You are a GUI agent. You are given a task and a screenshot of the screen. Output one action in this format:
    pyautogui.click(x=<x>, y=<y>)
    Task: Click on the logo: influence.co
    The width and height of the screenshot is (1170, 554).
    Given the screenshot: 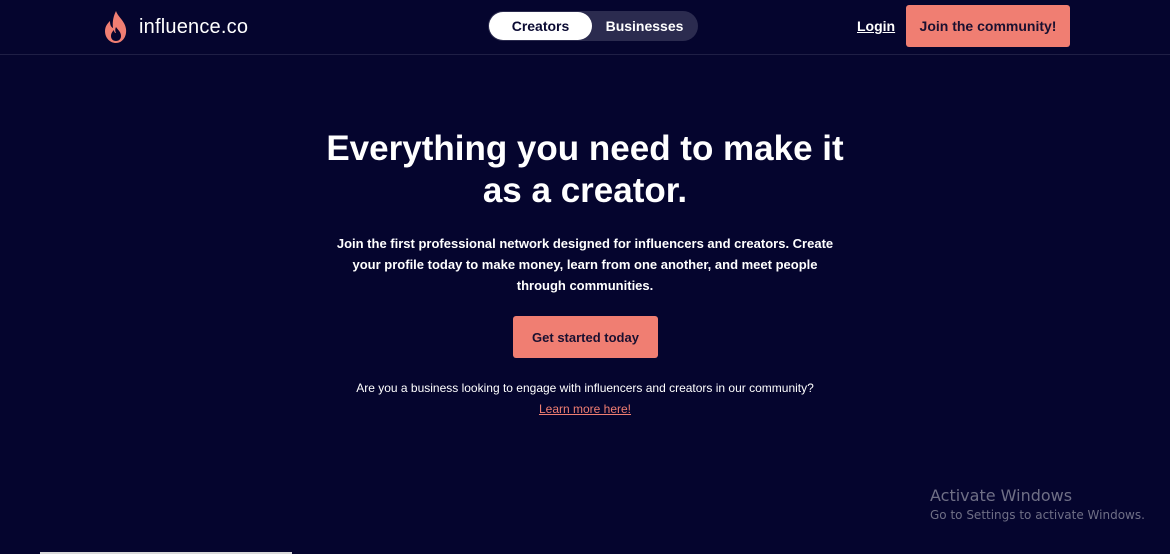 What is the action you would take?
    pyautogui.click(x=174, y=27)
    